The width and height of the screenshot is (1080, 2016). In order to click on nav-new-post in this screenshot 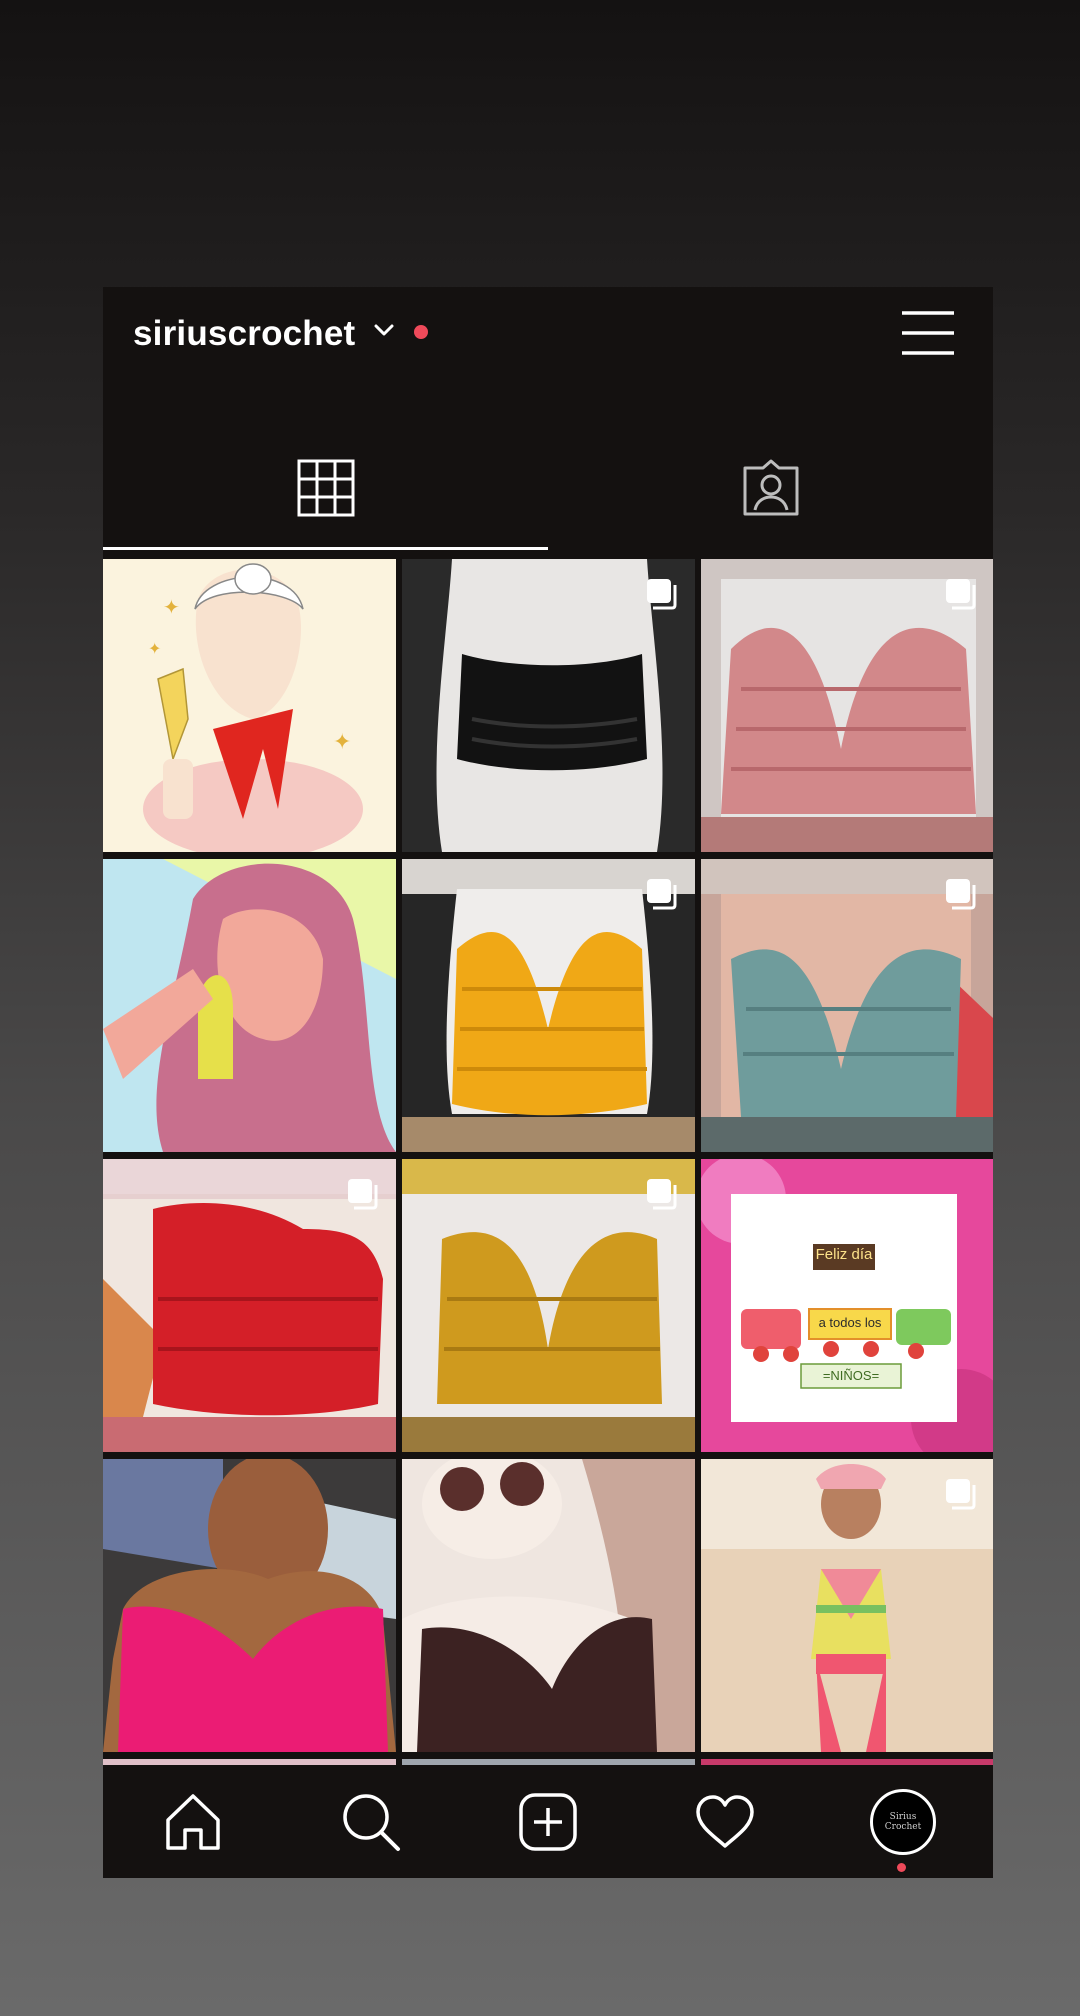, I will do `click(548, 1822)`.